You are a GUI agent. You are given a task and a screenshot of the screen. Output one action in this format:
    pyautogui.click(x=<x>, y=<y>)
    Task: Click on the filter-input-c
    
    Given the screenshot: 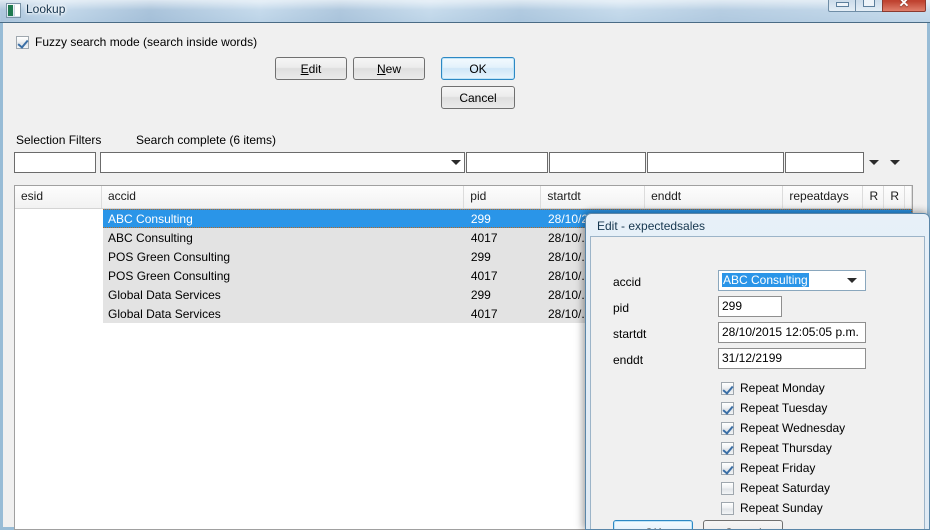 What is the action you would take?
    pyautogui.click(x=507, y=162)
    